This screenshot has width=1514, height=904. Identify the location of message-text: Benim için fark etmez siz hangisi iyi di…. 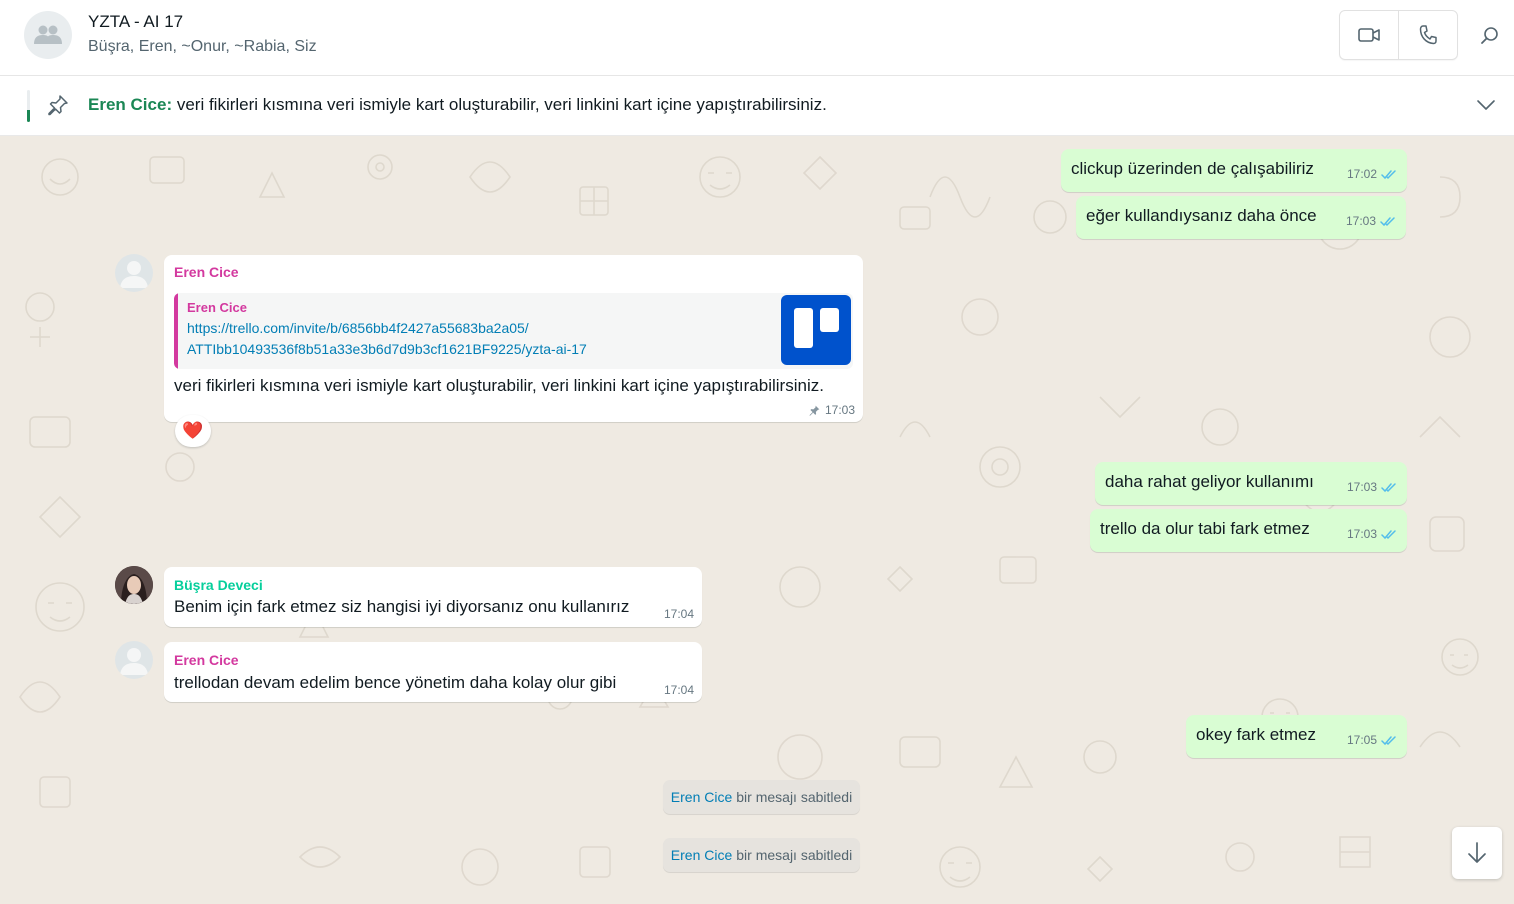
(402, 606).